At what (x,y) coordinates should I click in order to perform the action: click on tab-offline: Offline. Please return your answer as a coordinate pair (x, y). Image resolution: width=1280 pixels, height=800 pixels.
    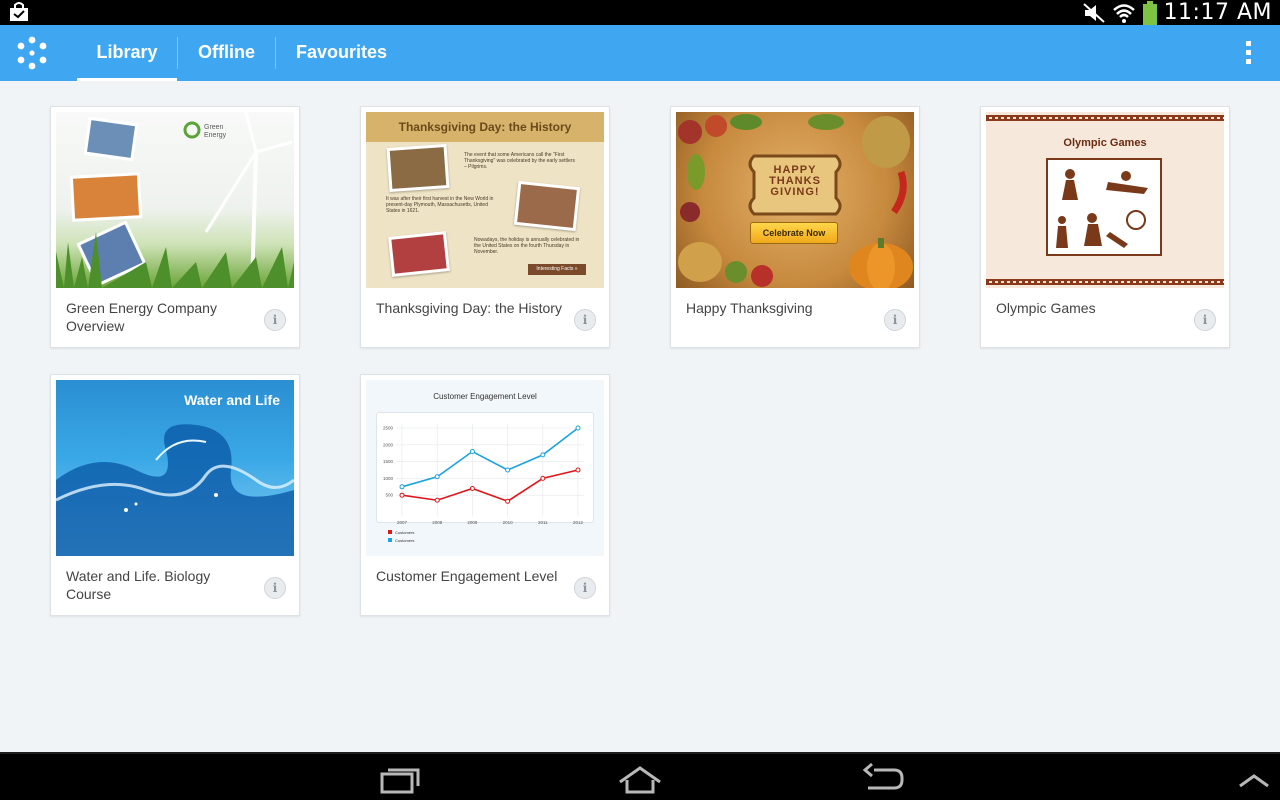
    Looking at the image, I should click on (226, 53).